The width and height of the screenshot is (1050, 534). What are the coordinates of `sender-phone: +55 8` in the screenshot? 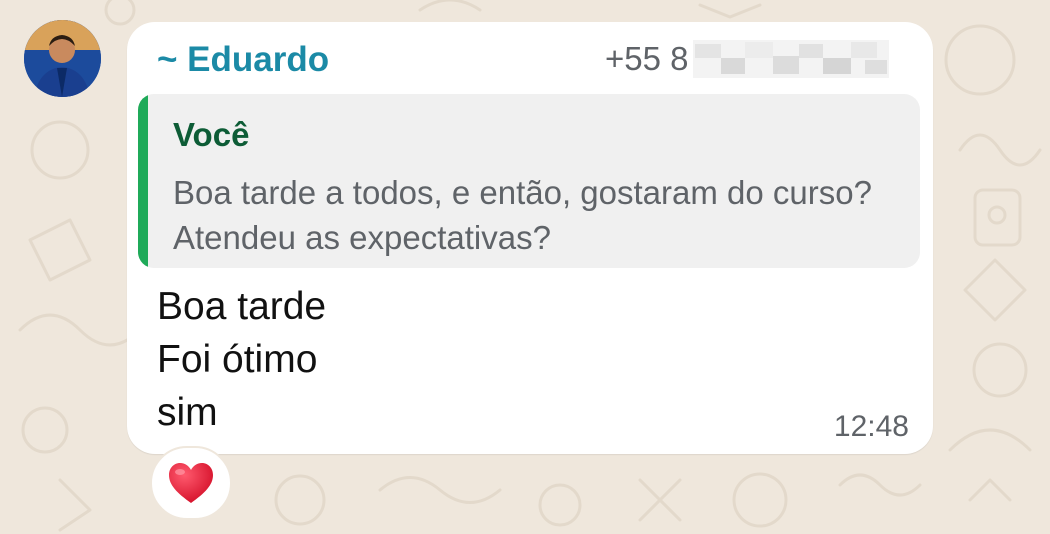 It's located at (747, 59).